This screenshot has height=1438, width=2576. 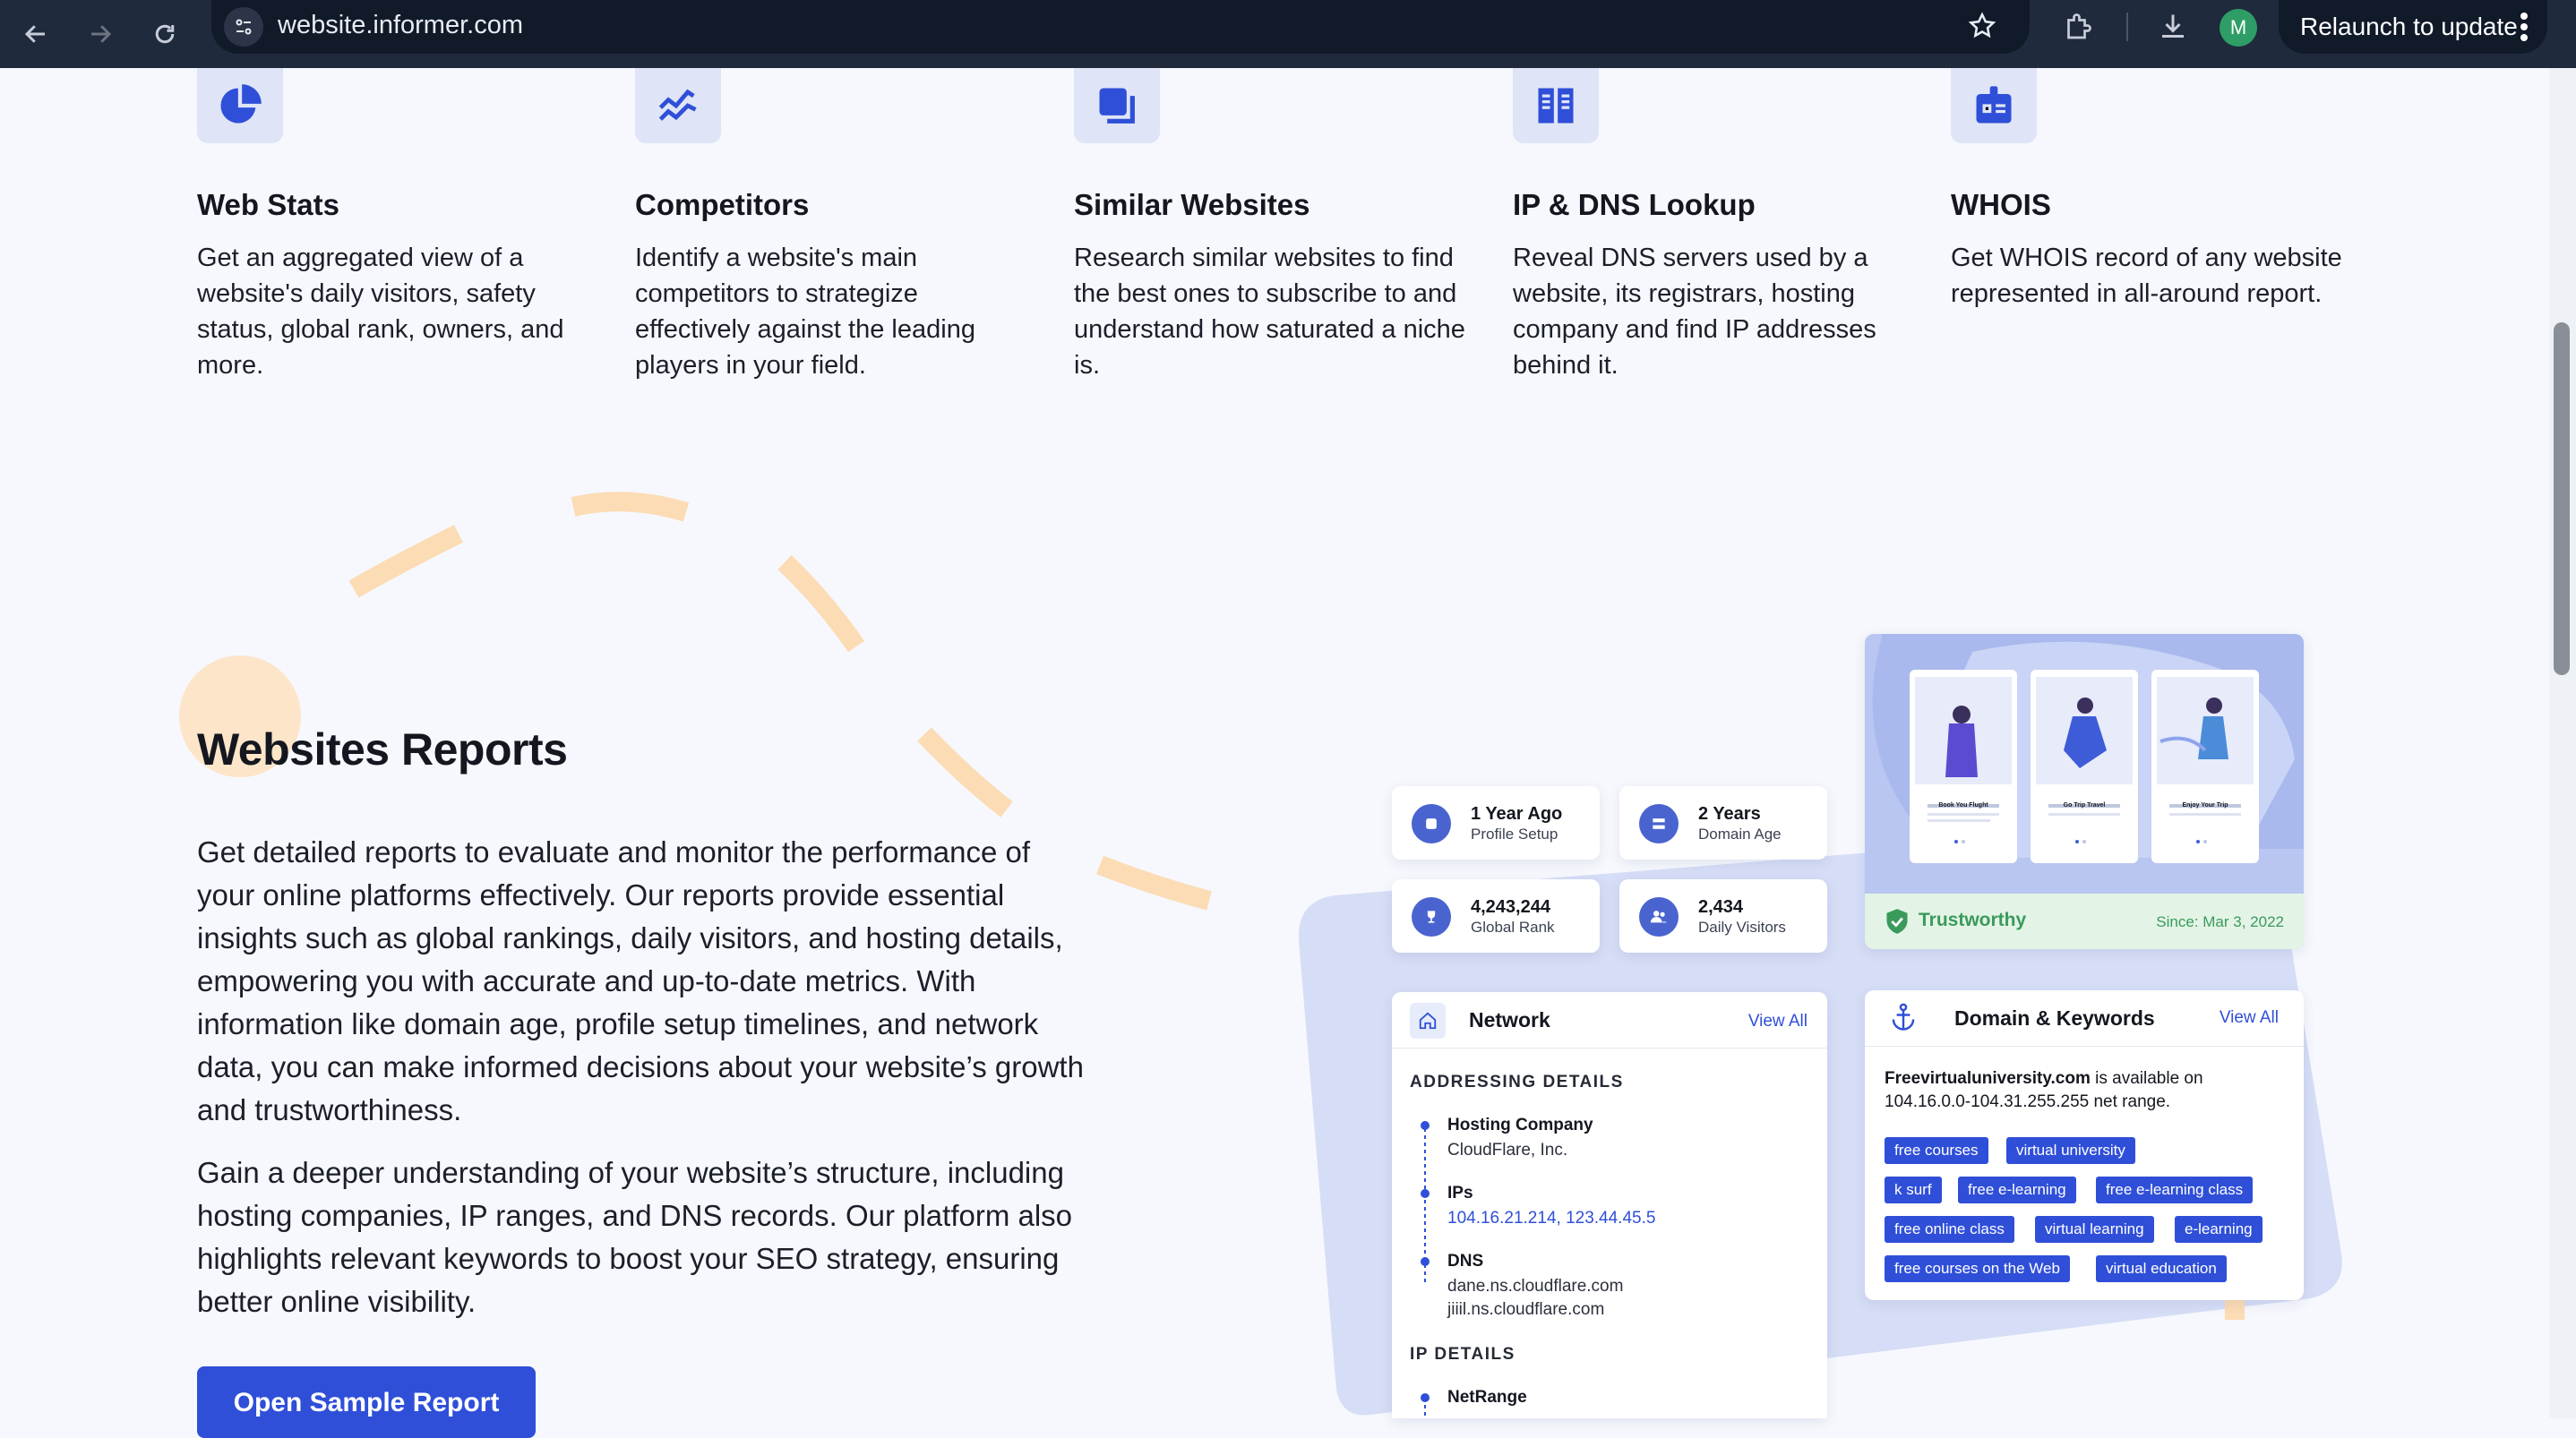 What do you see at coordinates (1897, 921) in the screenshot?
I see `shield-check-icon` at bounding box center [1897, 921].